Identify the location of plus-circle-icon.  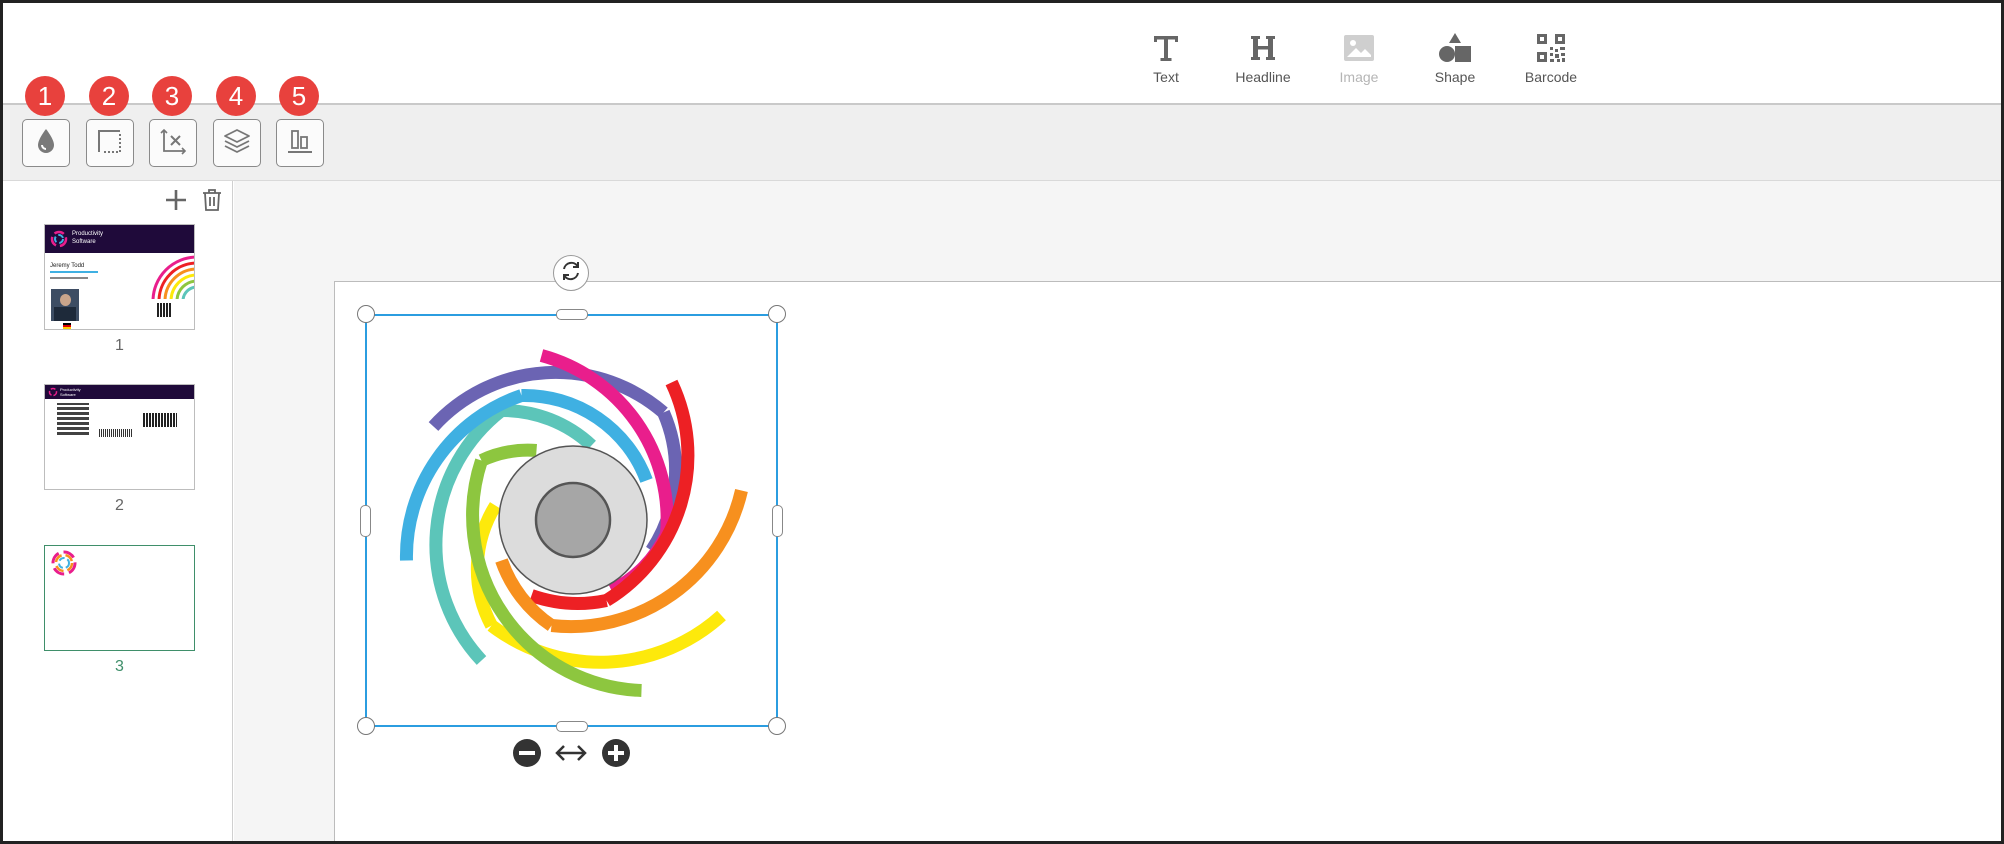
(616, 753).